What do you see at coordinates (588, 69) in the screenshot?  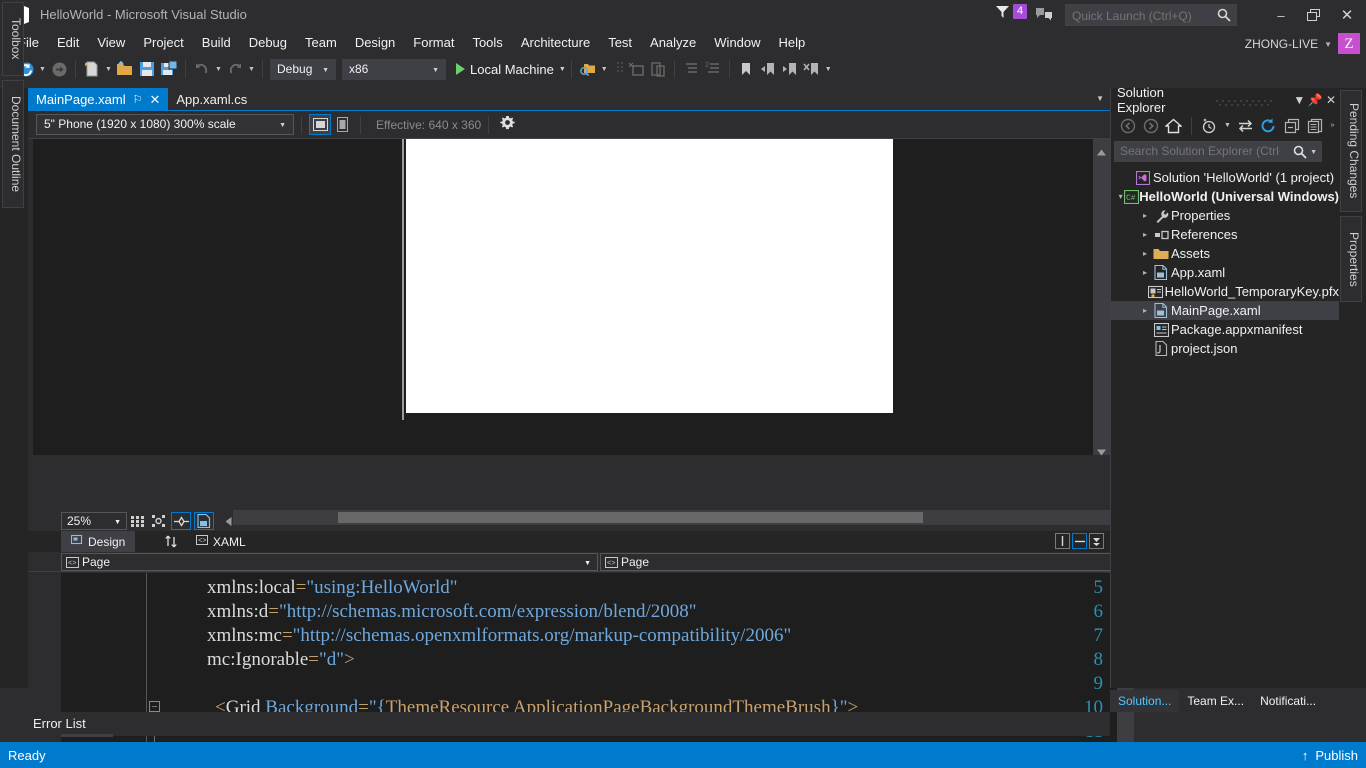 I see `find-in-files-button` at bounding box center [588, 69].